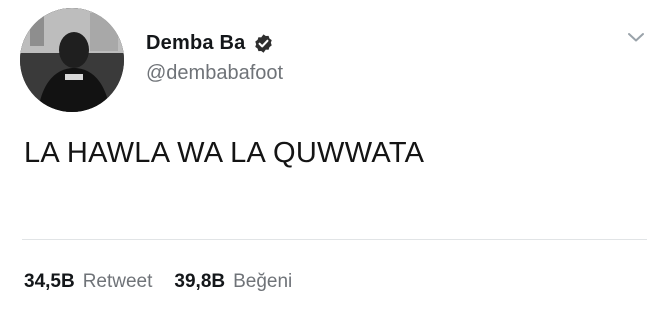 Image resolution: width=669 pixels, height=319 pixels. What do you see at coordinates (158, 282) in the screenshot?
I see `tweet-stats: 34,5B Retweet 39,8B Beğeni` at bounding box center [158, 282].